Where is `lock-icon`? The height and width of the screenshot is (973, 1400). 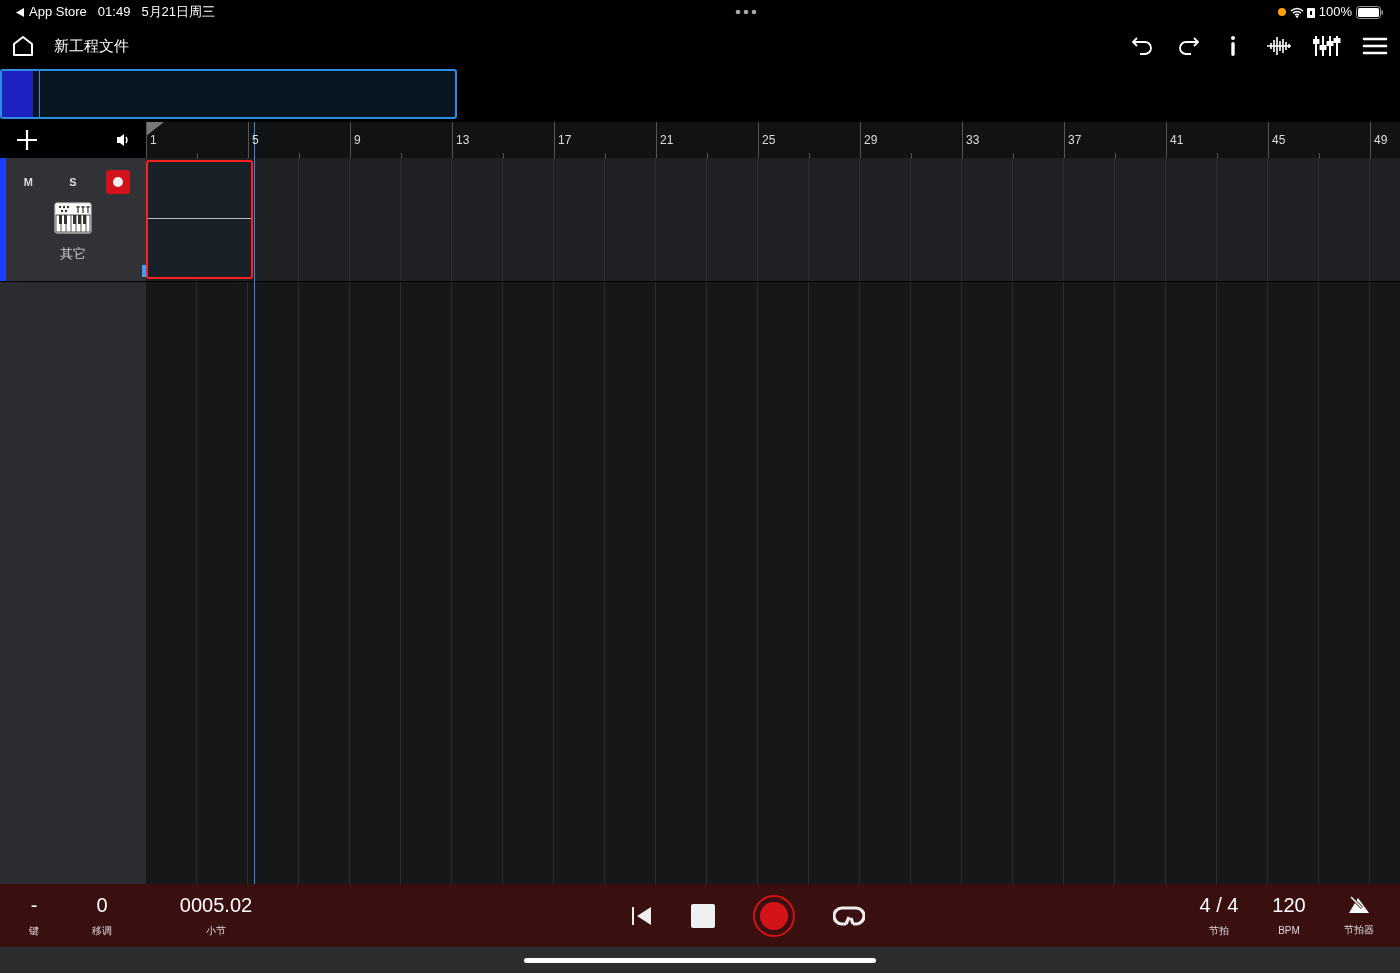 lock-icon is located at coordinates (1310, 12).